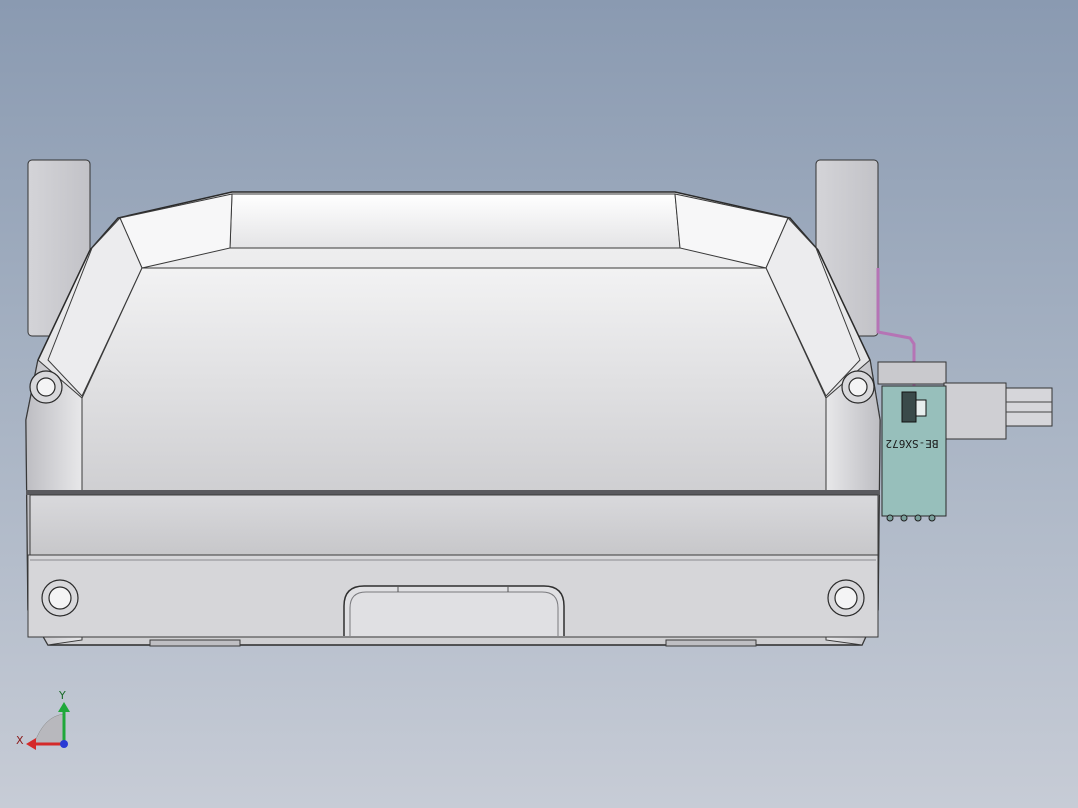 The width and height of the screenshot is (1078, 808). What do you see at coordinates (195, 643) in the screenshot?
I see `left-foot` at bounding box center [195, 643].